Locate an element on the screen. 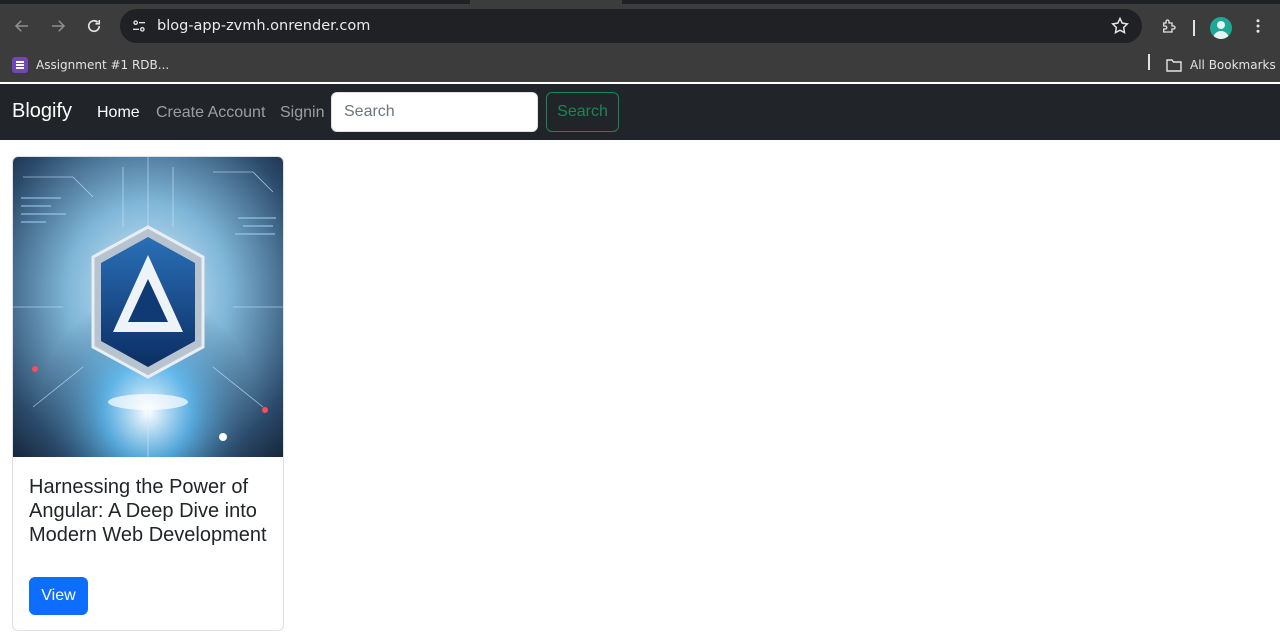 The image size is (1280, 642). browser-toolbar: blog-app-zvmh.onrender.com is located at coordinates (640, 26).